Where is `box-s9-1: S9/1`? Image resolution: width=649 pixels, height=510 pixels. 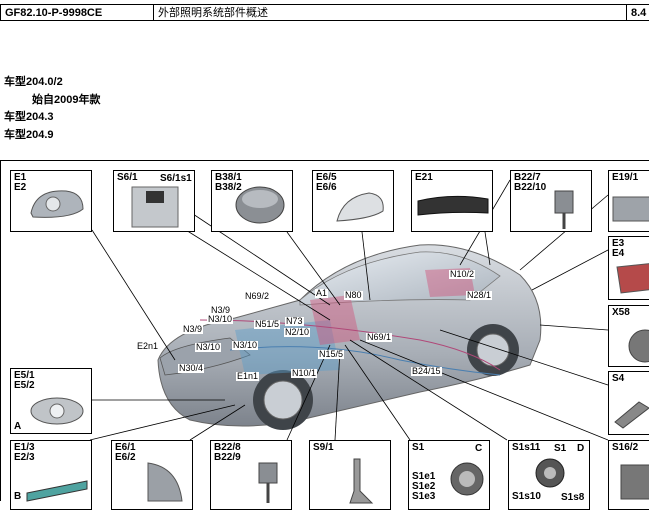 box-s9-1: S9/1 is located at coordinates (350, 475).